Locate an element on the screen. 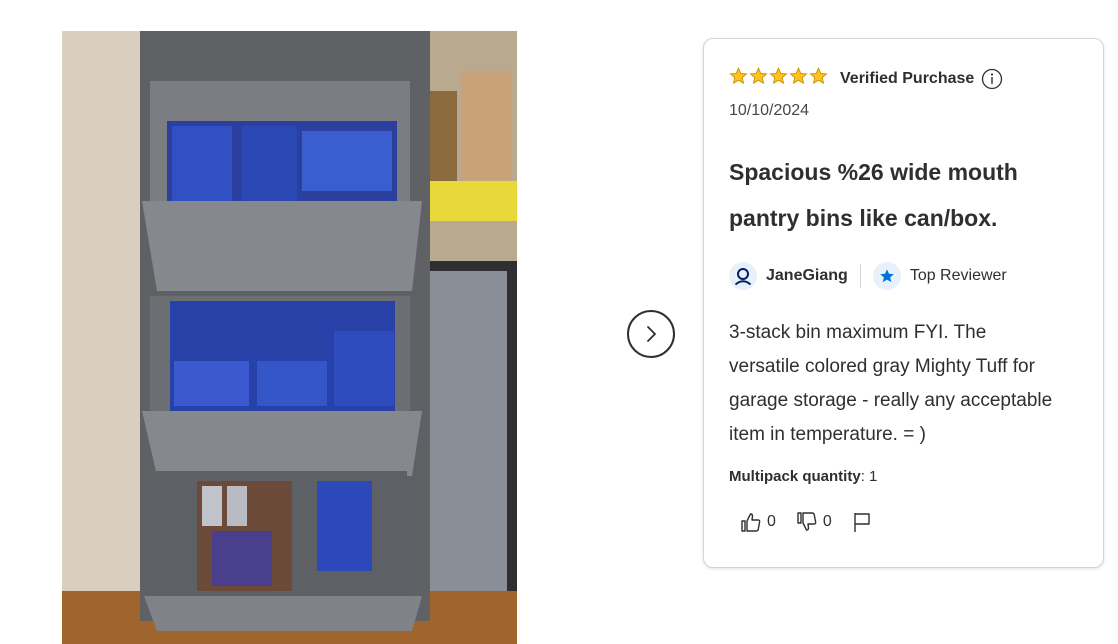  feedback-row: 0 0 is located at coordinates (816, 522).